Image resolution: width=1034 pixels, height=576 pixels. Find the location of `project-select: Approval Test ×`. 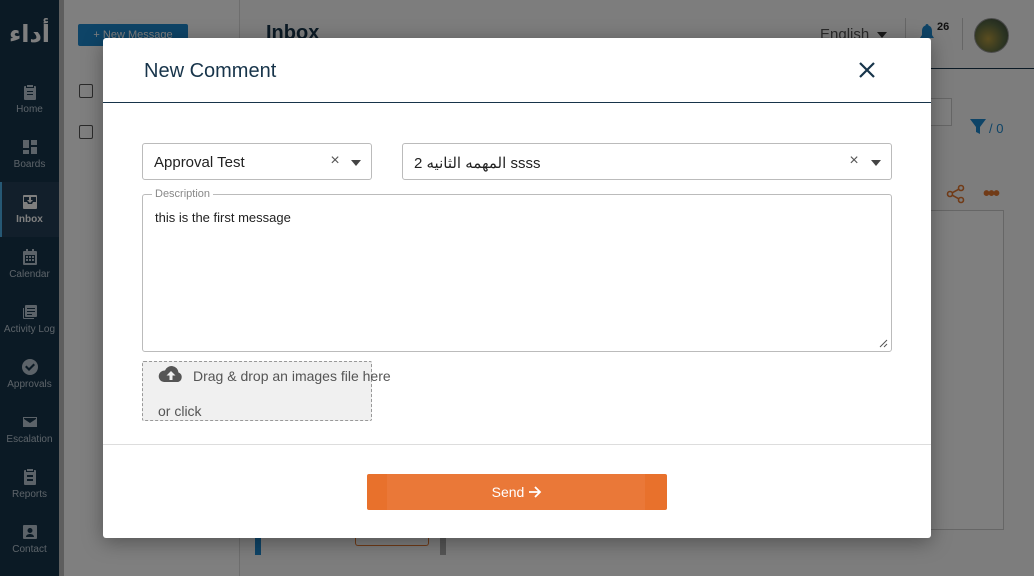

project-select: Approval Test × is located at coordinates (257, 161).